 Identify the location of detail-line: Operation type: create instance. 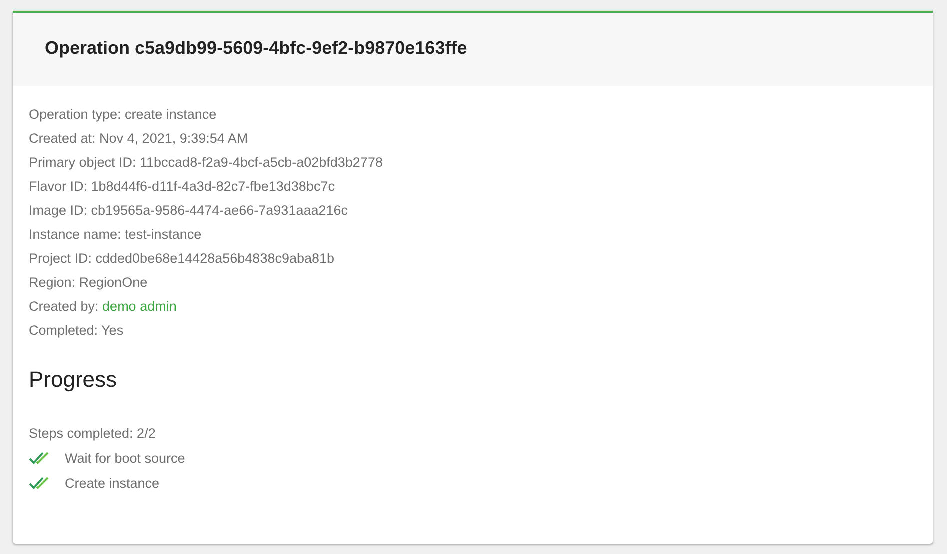
(123, 115).